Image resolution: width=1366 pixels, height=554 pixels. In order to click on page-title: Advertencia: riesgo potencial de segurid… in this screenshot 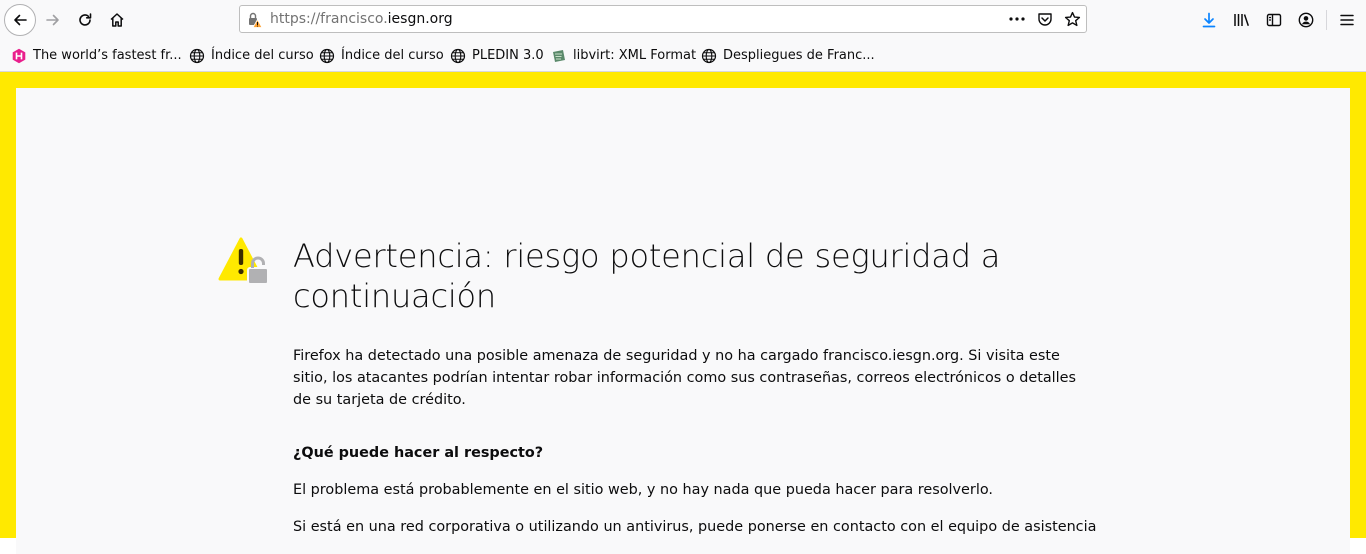, I will do `click(647, 276)`.